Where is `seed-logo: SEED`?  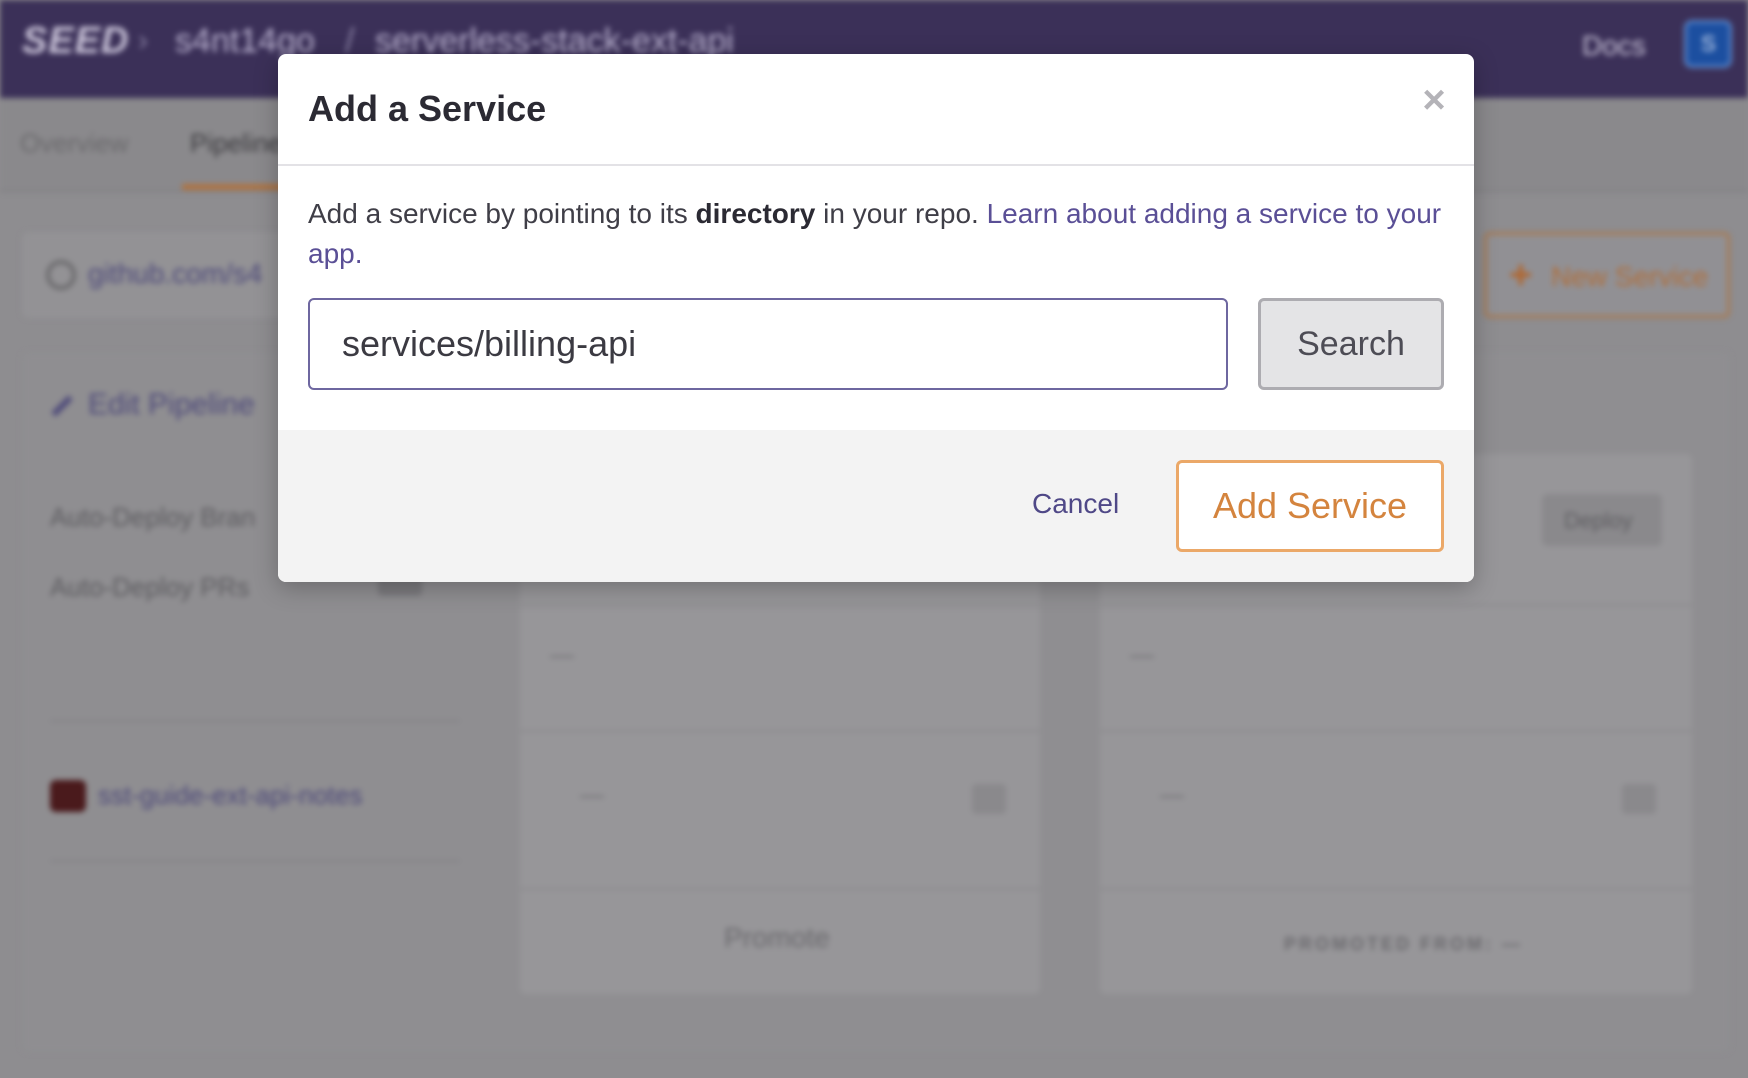 seed-logo: SEED is located at coordinates (75, 41).